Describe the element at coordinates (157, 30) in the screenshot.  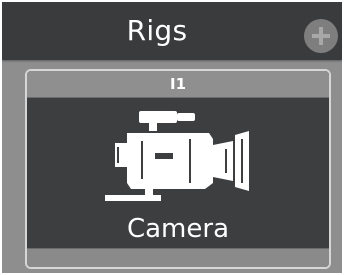
I see `panel-title: Rigs` at that location.